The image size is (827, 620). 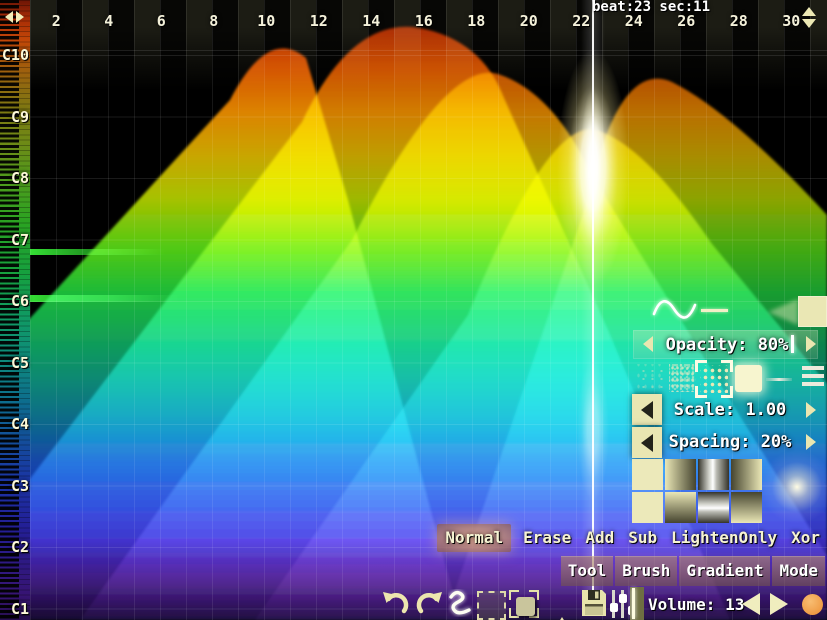 I want to click on brush-dense-noise, so click(x=682, y=378).